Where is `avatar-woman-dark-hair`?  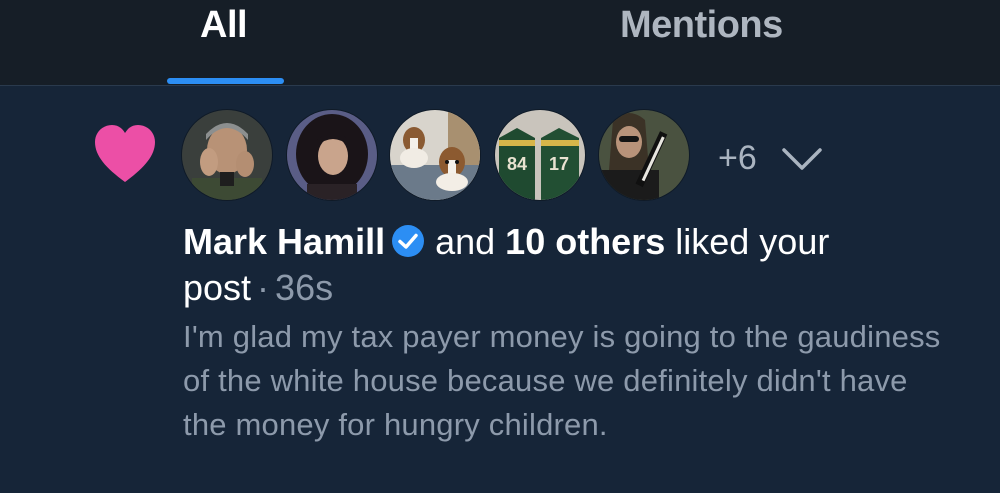
avatar-woman-dark-hair is located at coordinates (332, 155).